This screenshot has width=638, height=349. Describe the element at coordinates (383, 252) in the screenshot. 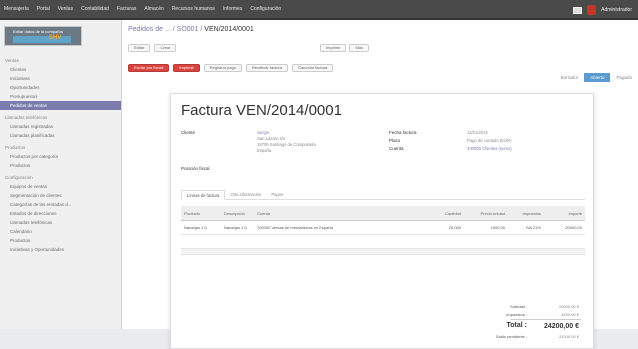

I see `table-footer-strip` at that location.